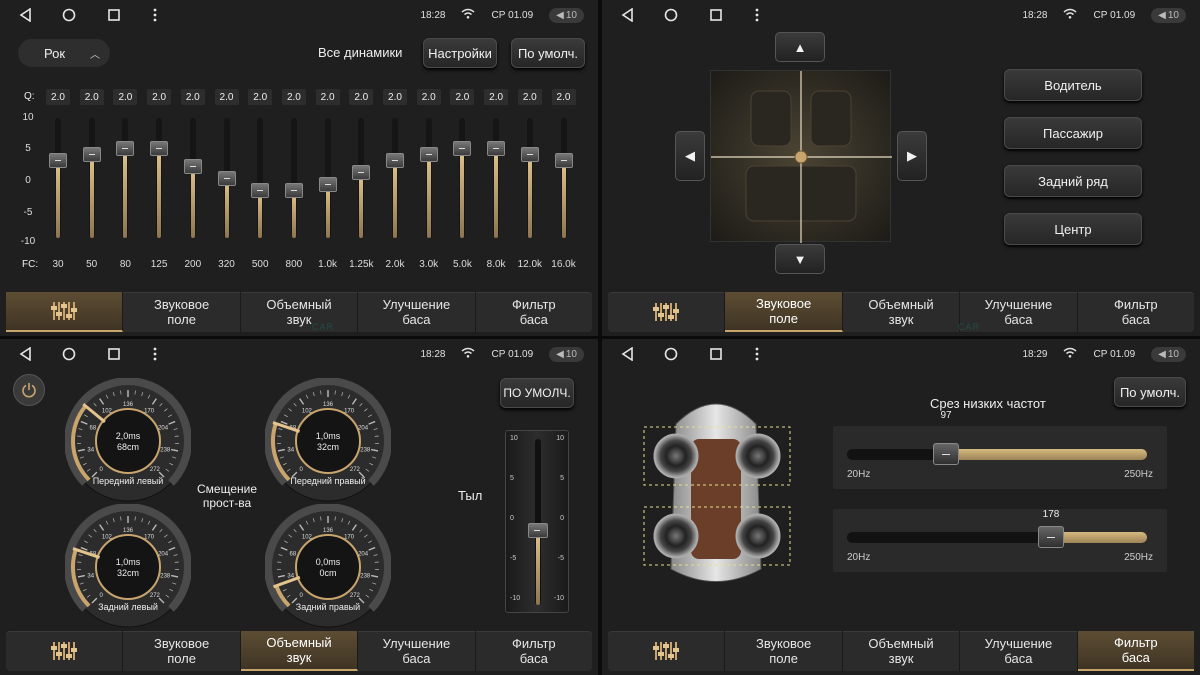 The image size is (1200, 675). What do you see at coordinates (29, 390) in the screenshot?
I see `power-button` at bounding box center [29, 390].